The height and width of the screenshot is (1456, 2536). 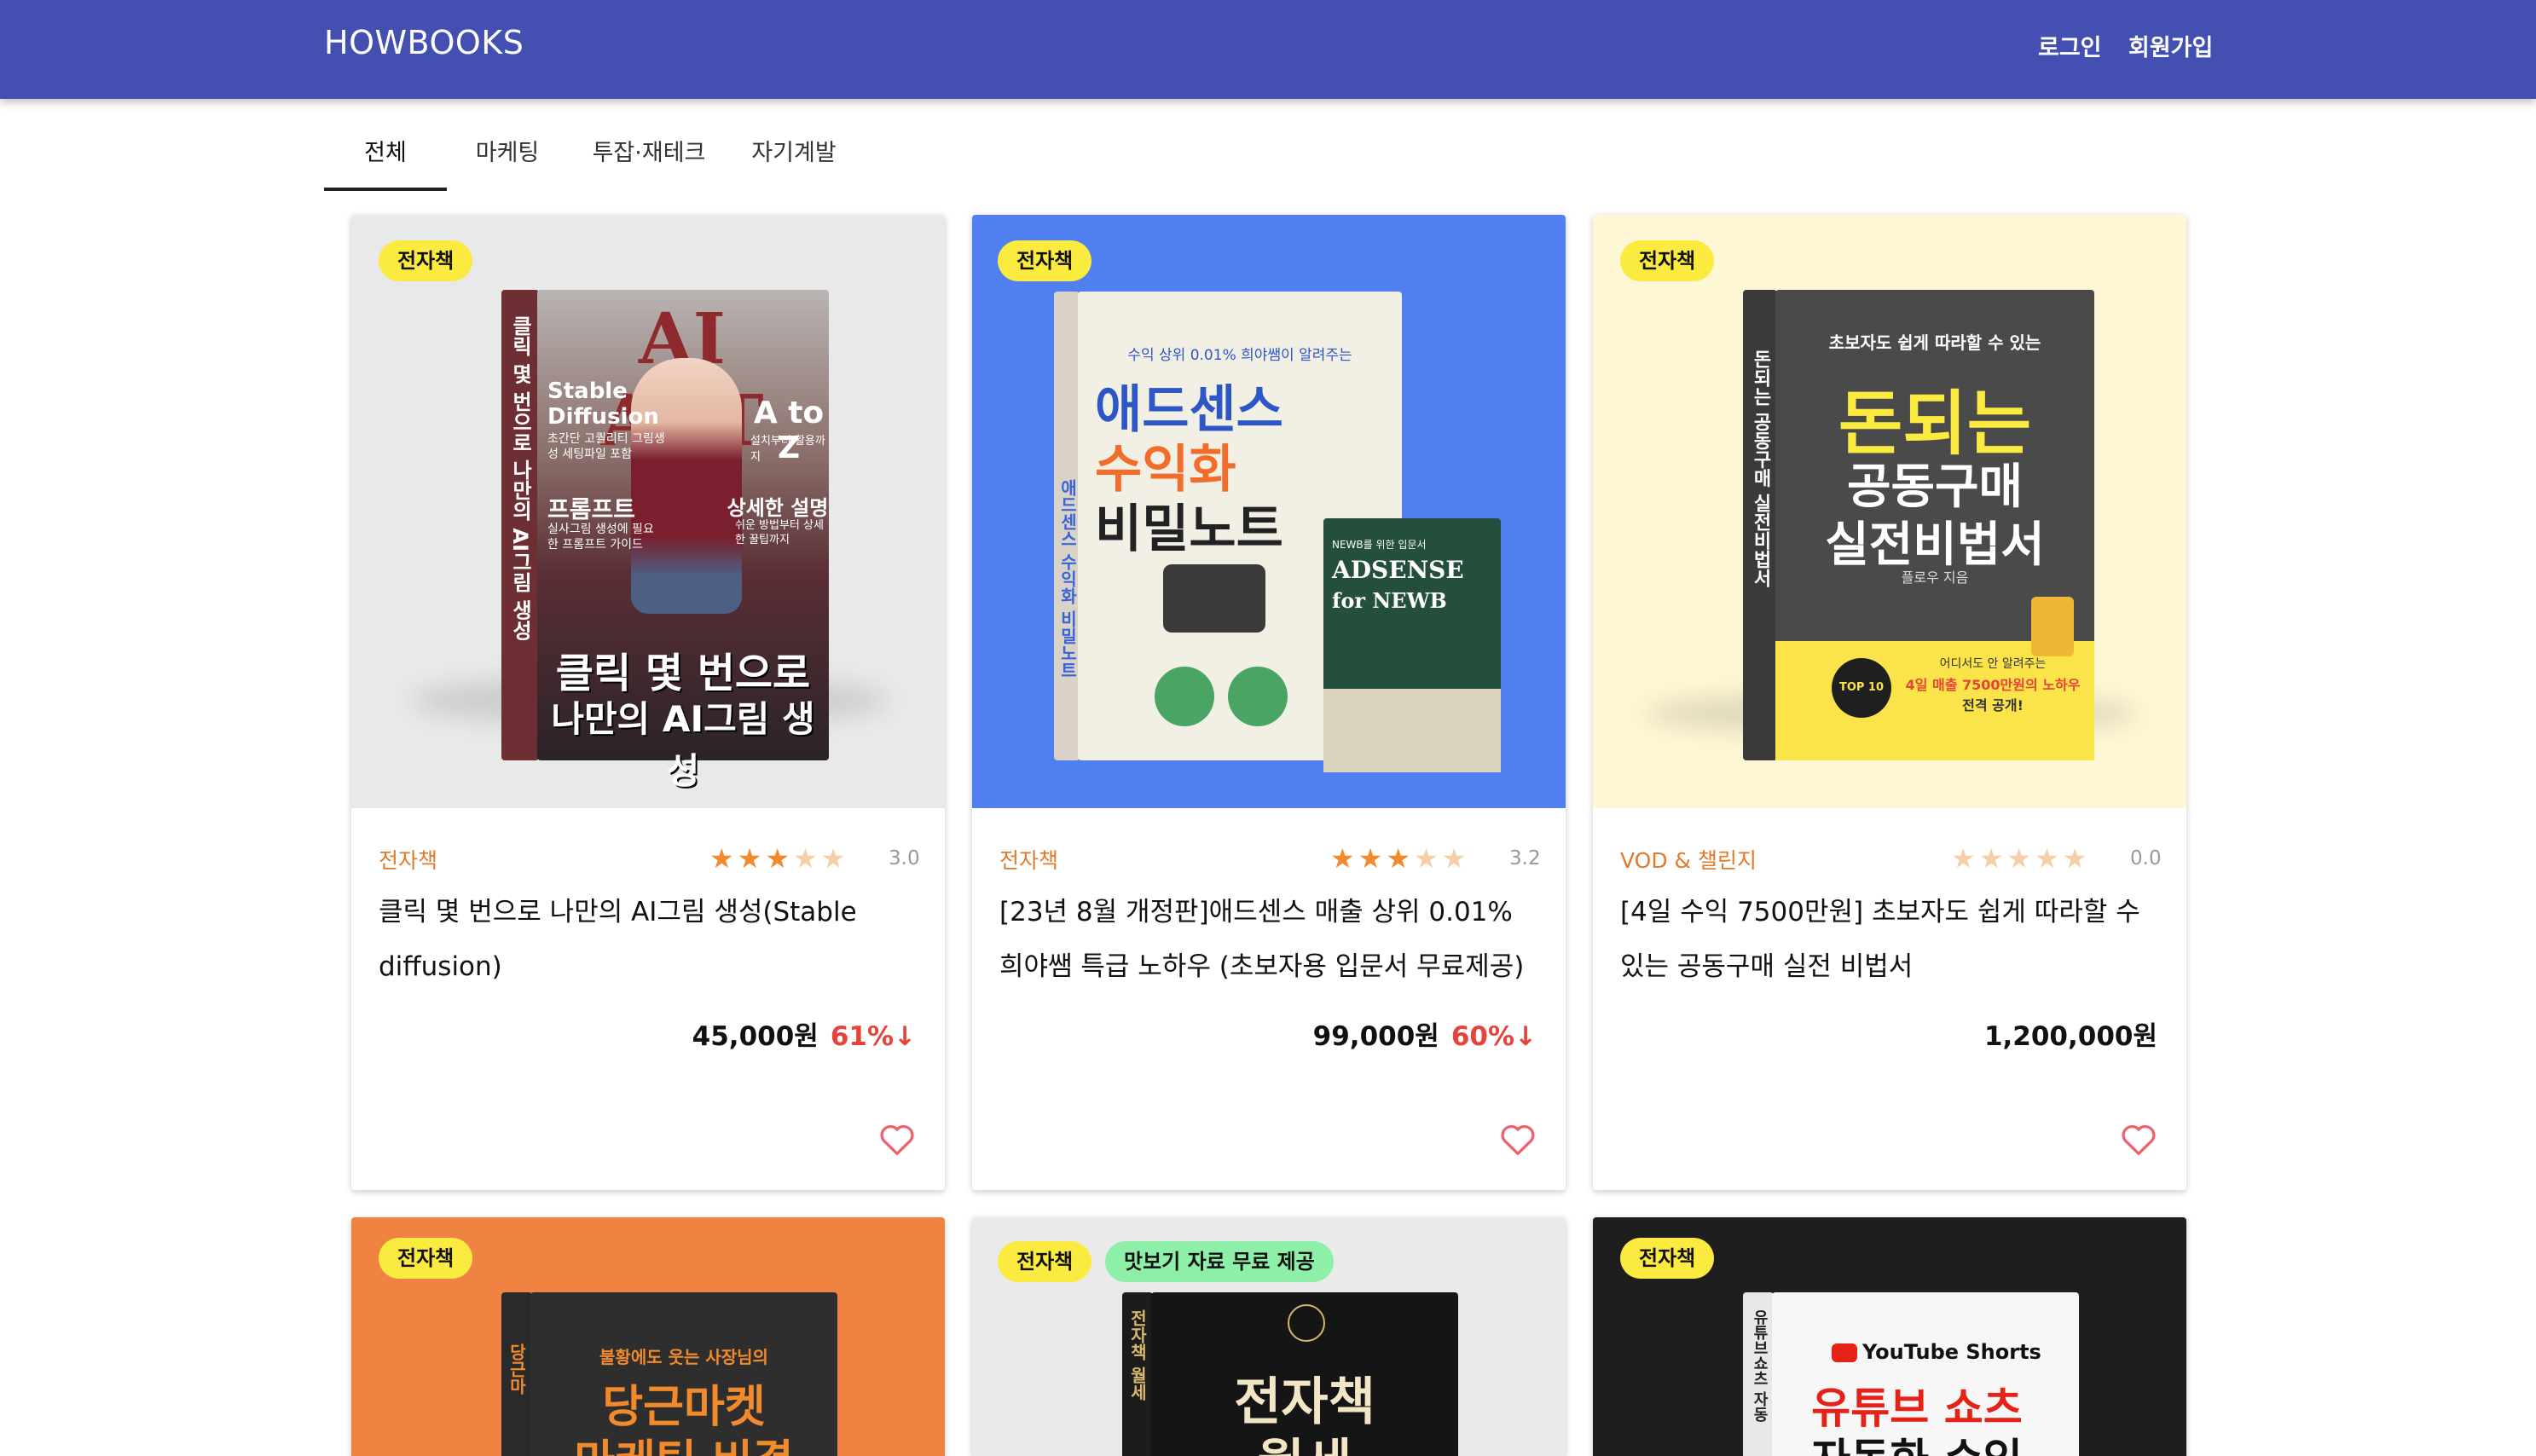 What do you see at coordinates (520, 478) in the screenshot?
I see `spine-title: 클릭 몇 번으로 나만의 AI그림 생성` at bounding box center [520, 478].